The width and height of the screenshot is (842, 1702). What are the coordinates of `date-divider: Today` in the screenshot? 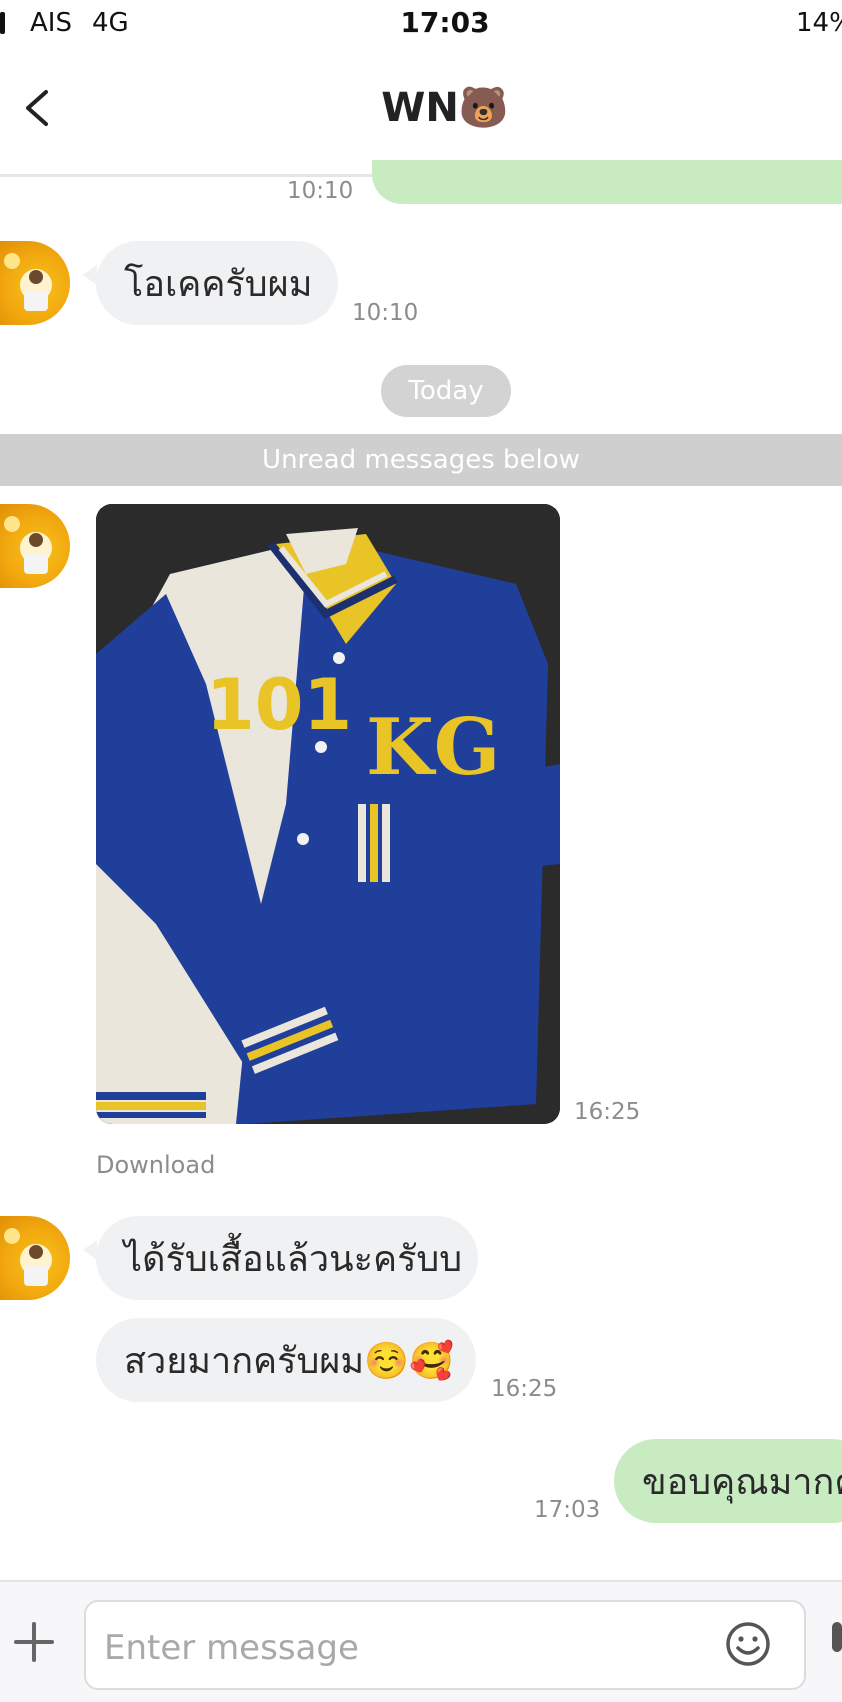 It's located at (446, 391).